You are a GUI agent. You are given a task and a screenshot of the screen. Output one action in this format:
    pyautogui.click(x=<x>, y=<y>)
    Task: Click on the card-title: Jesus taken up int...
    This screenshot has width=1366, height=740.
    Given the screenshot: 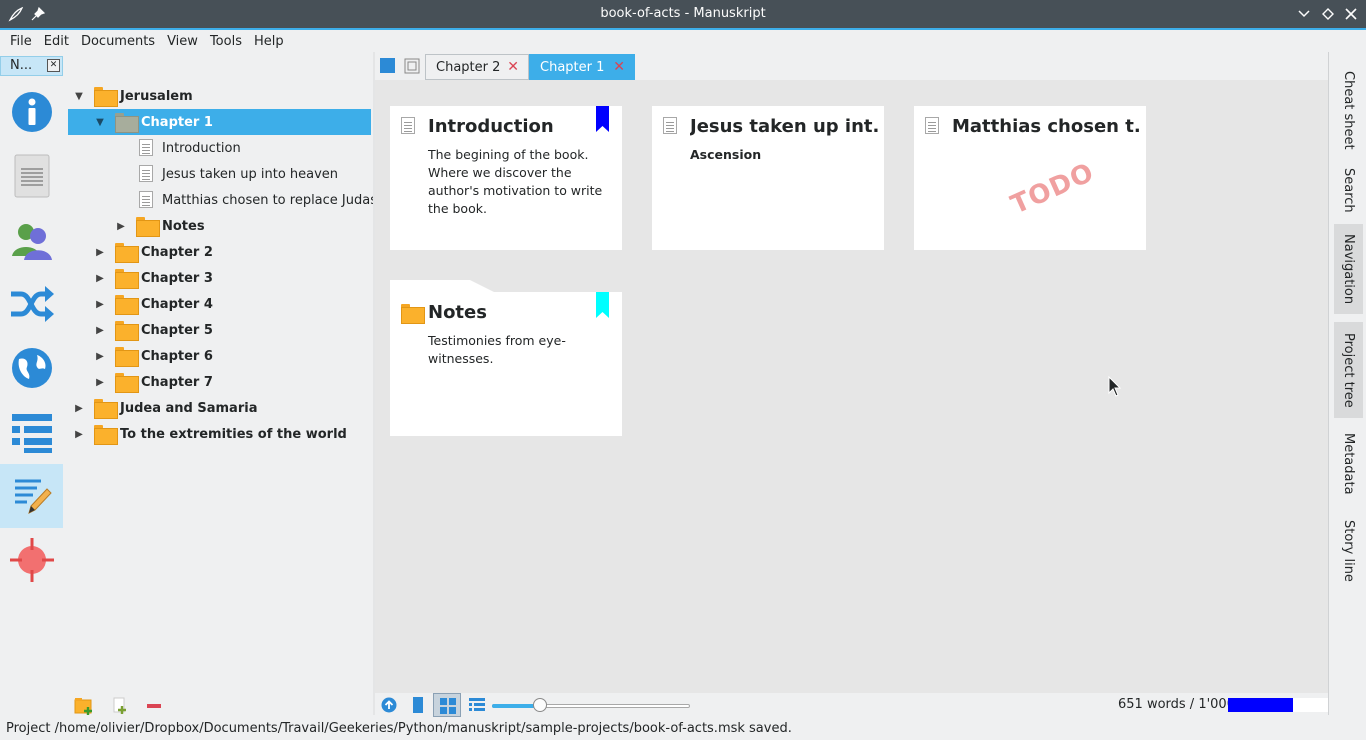 What is the action you would take?
    pyautogui.click(x=784, y=126)
    